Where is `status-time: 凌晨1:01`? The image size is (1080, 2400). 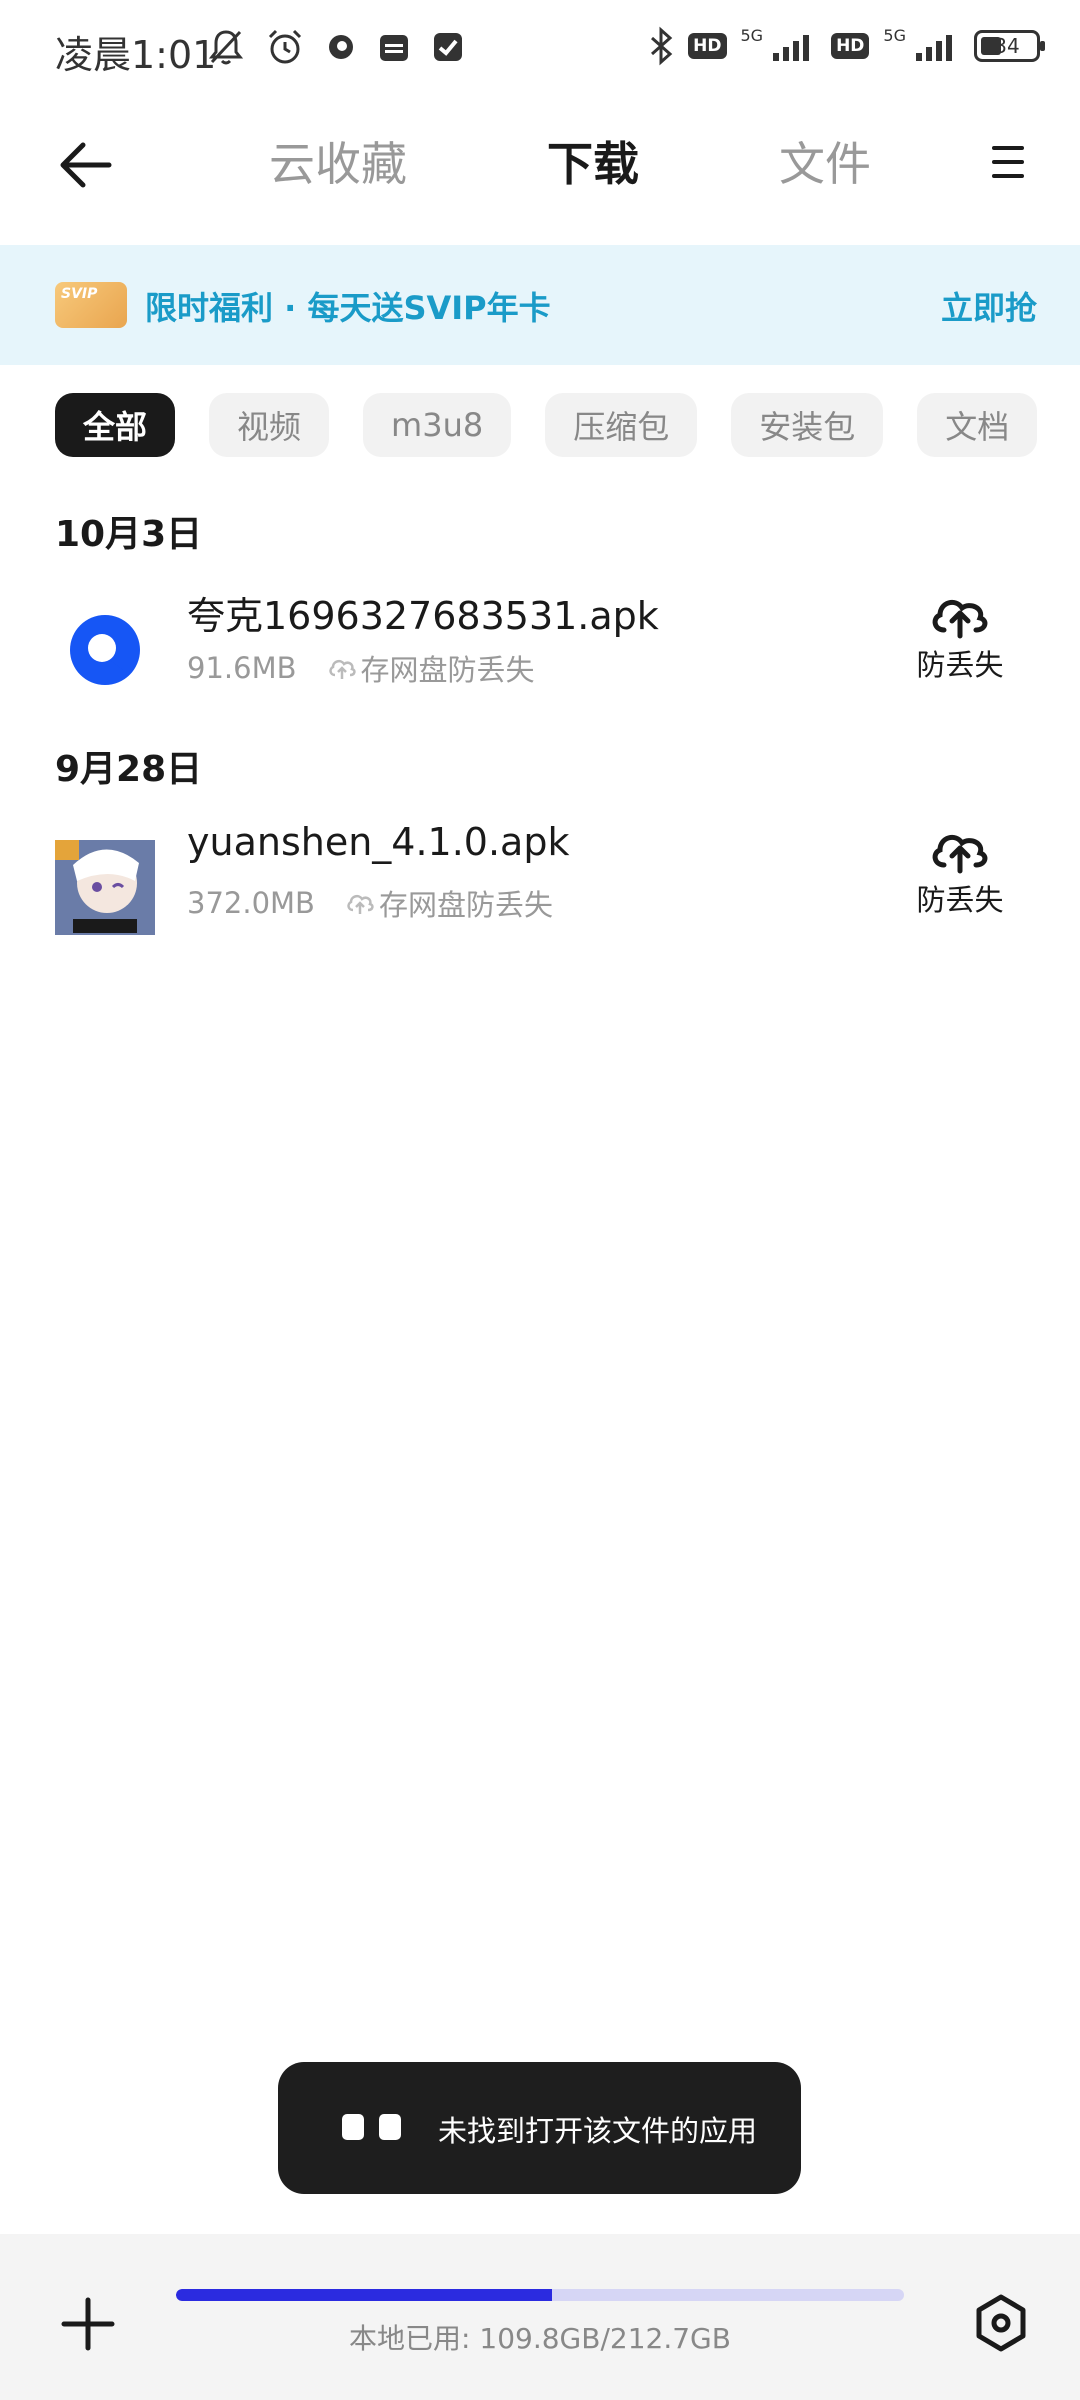 status-time: 凌晨1:01 is located at coordinates (136, 55).